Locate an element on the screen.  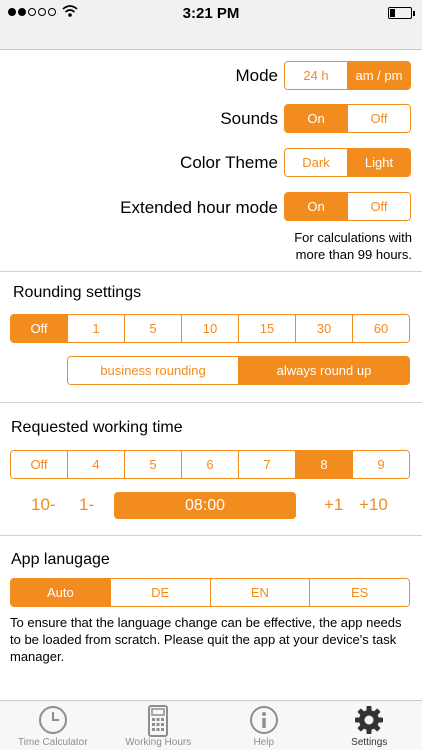
tab-settings: Settings is located at coordinates (369, 725).